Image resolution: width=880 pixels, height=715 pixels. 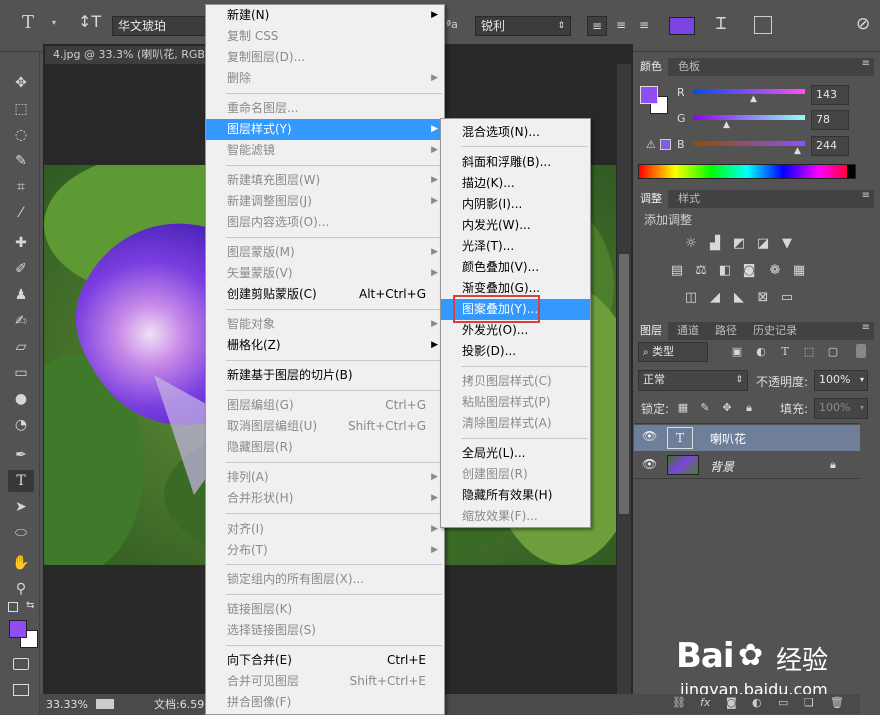 I want to click on menu-item-layer-style: 图层样式(Y) ▶, so click(x=325, y=129).